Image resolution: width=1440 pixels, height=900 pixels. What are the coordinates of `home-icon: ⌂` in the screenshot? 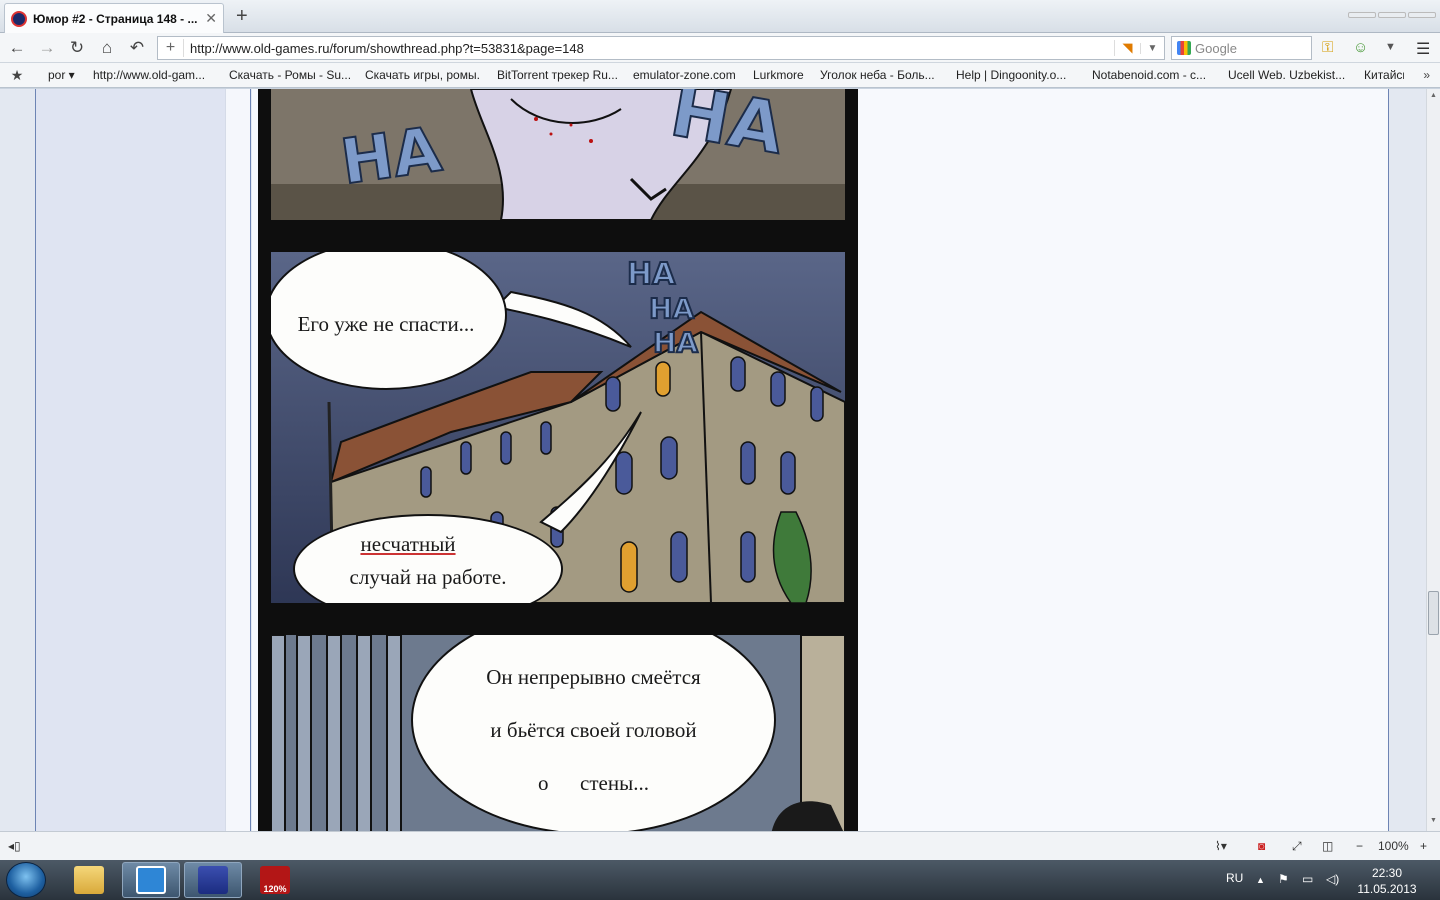 It's located at (107, 48).